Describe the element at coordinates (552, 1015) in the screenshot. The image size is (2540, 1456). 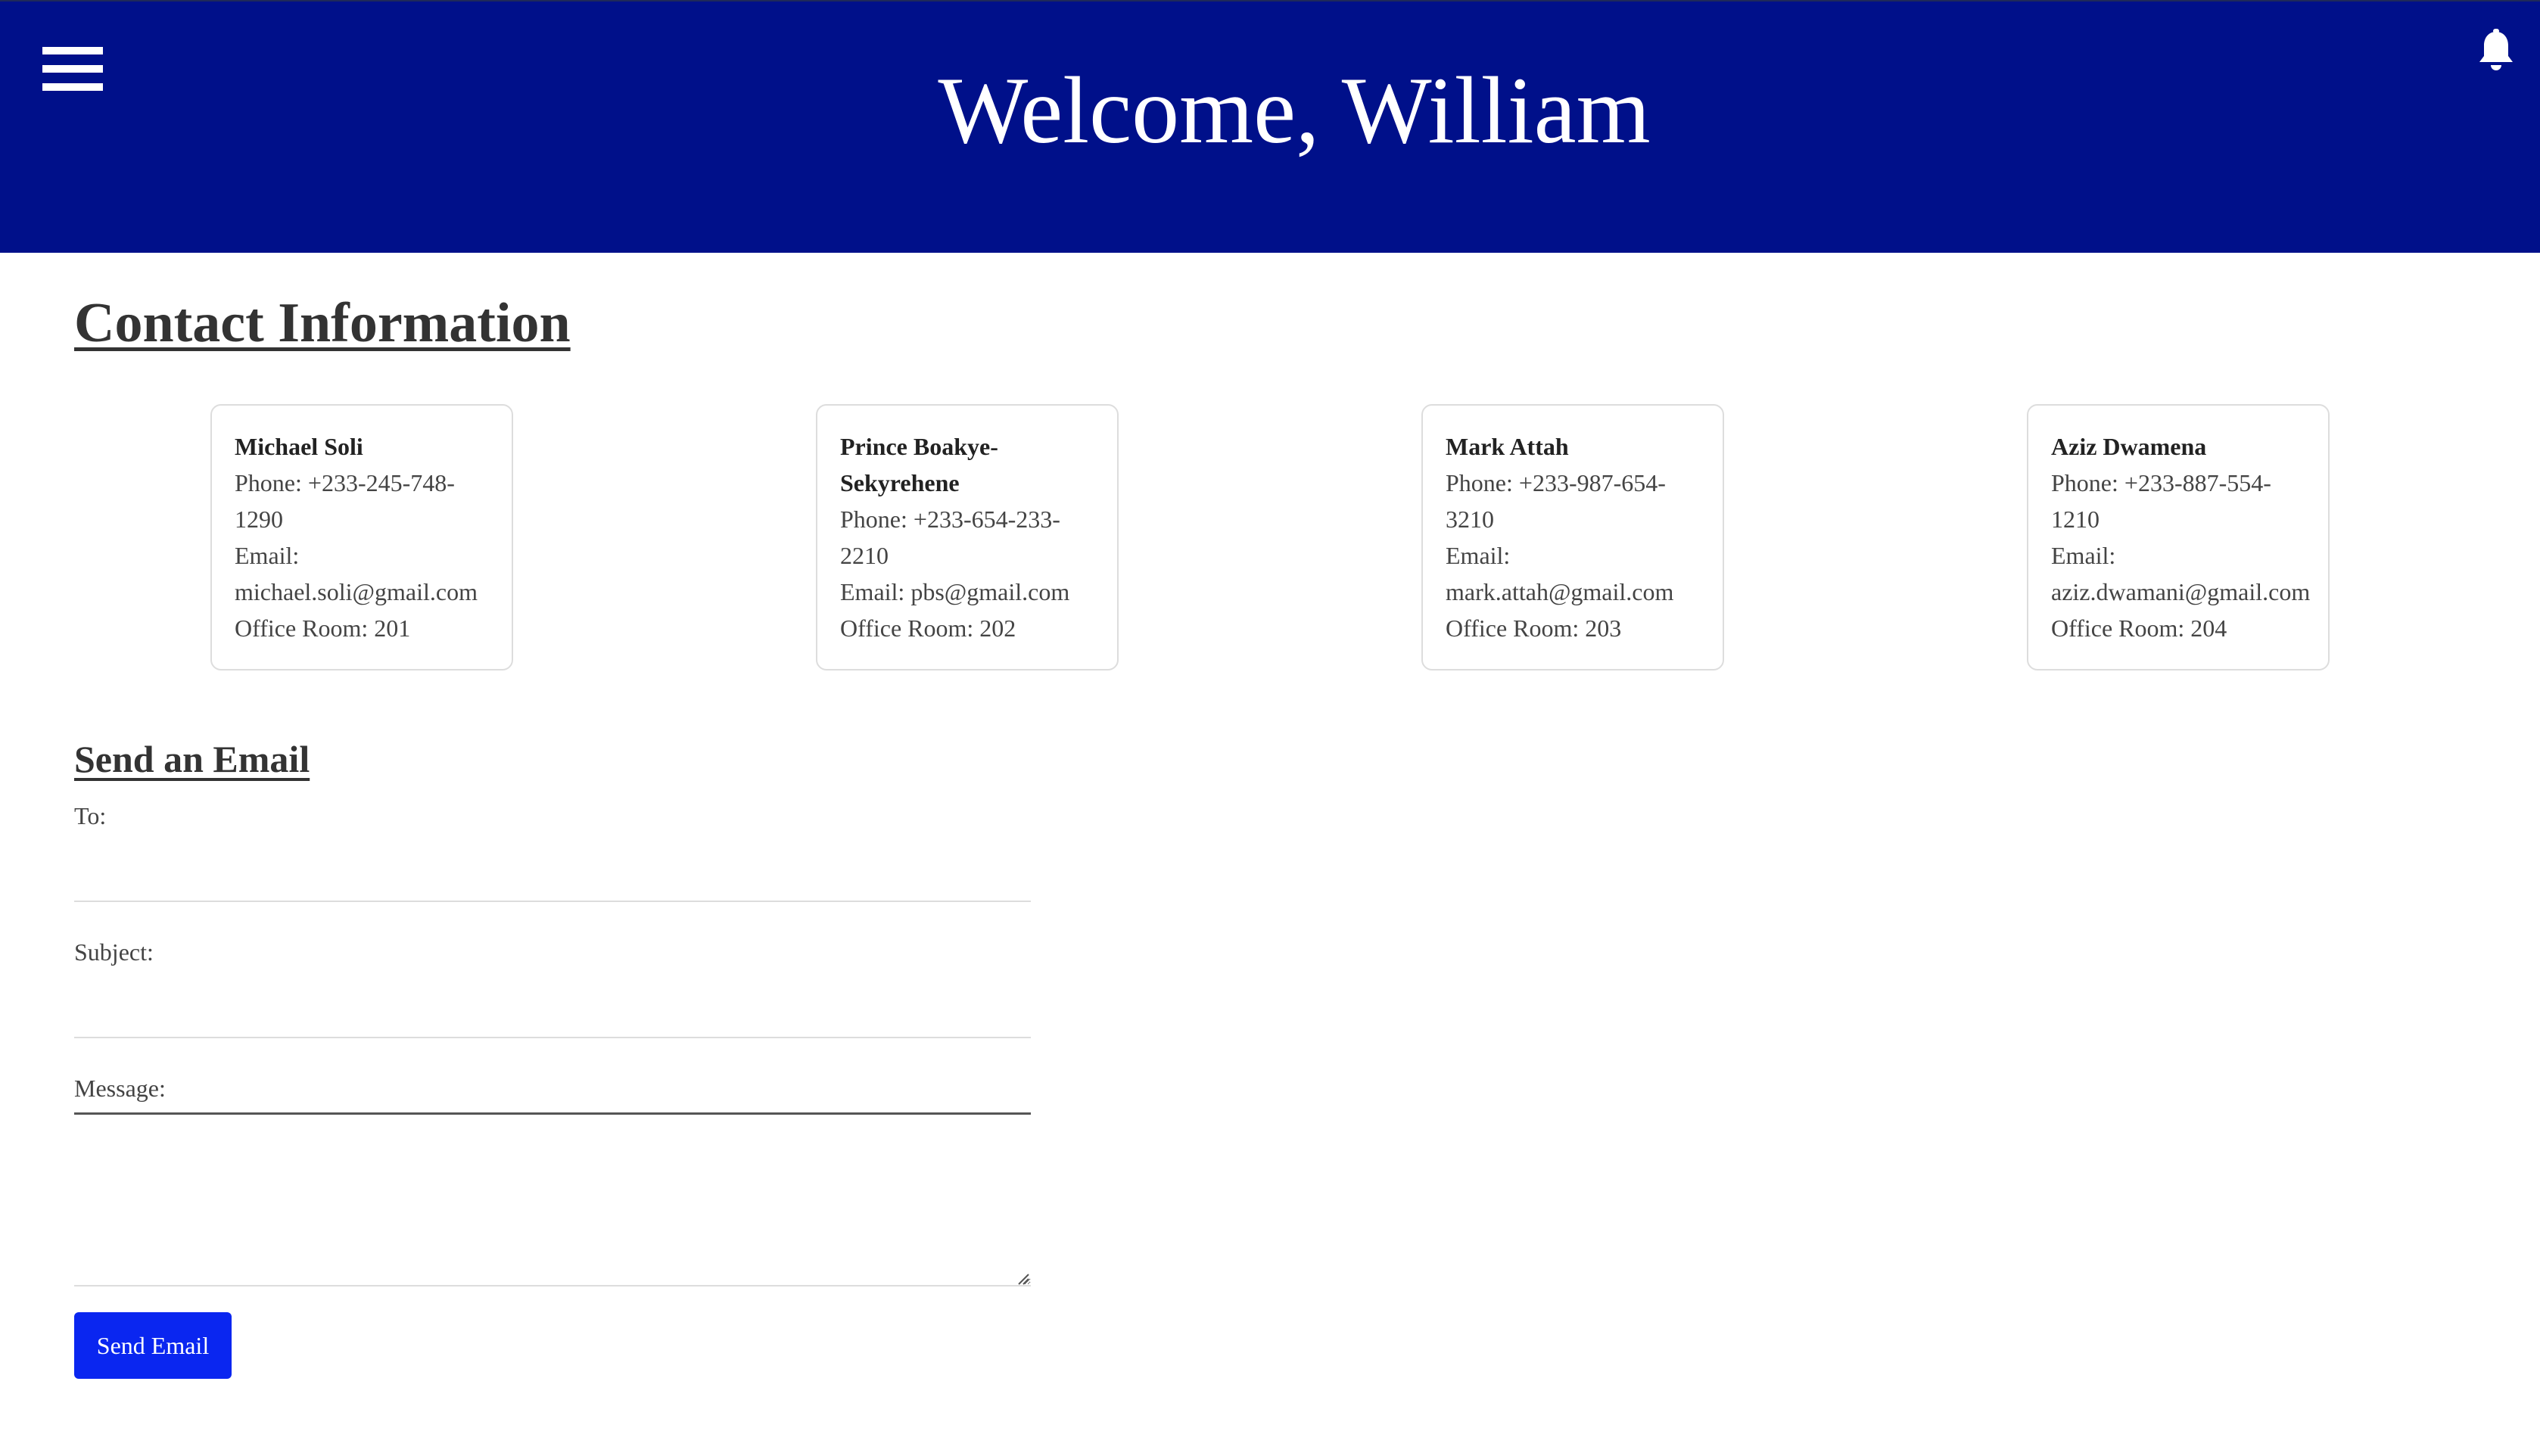
I see `subject-input` at that location.